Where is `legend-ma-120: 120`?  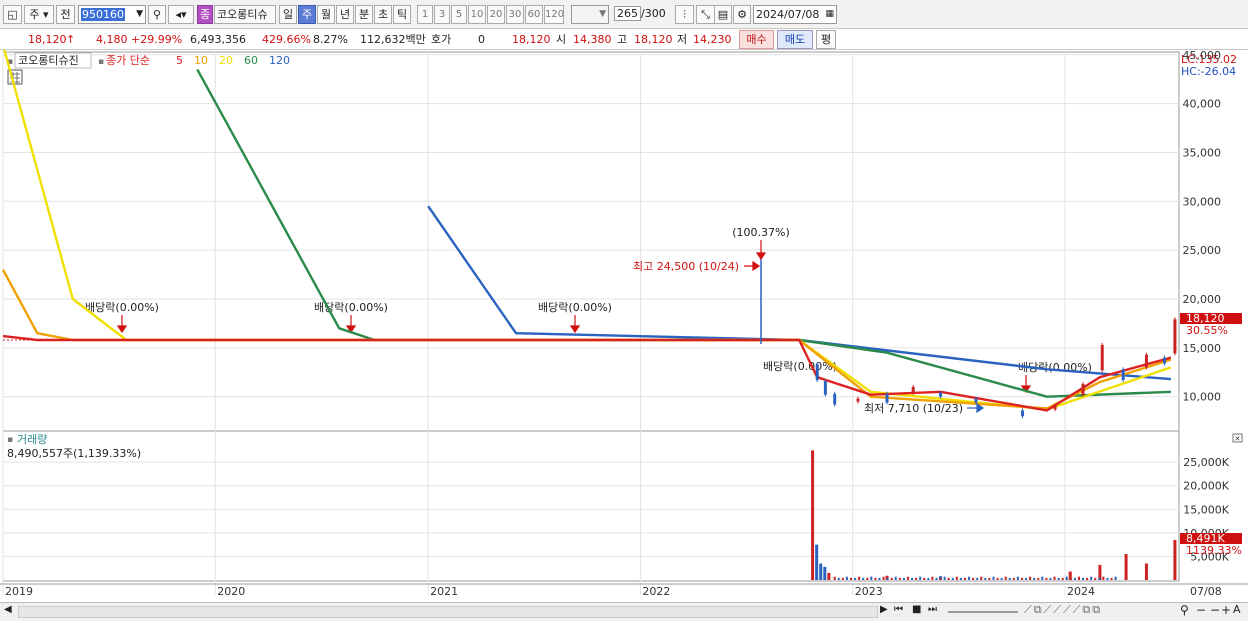
legend-ma-120: 120 is located at coordinates (279, 60).